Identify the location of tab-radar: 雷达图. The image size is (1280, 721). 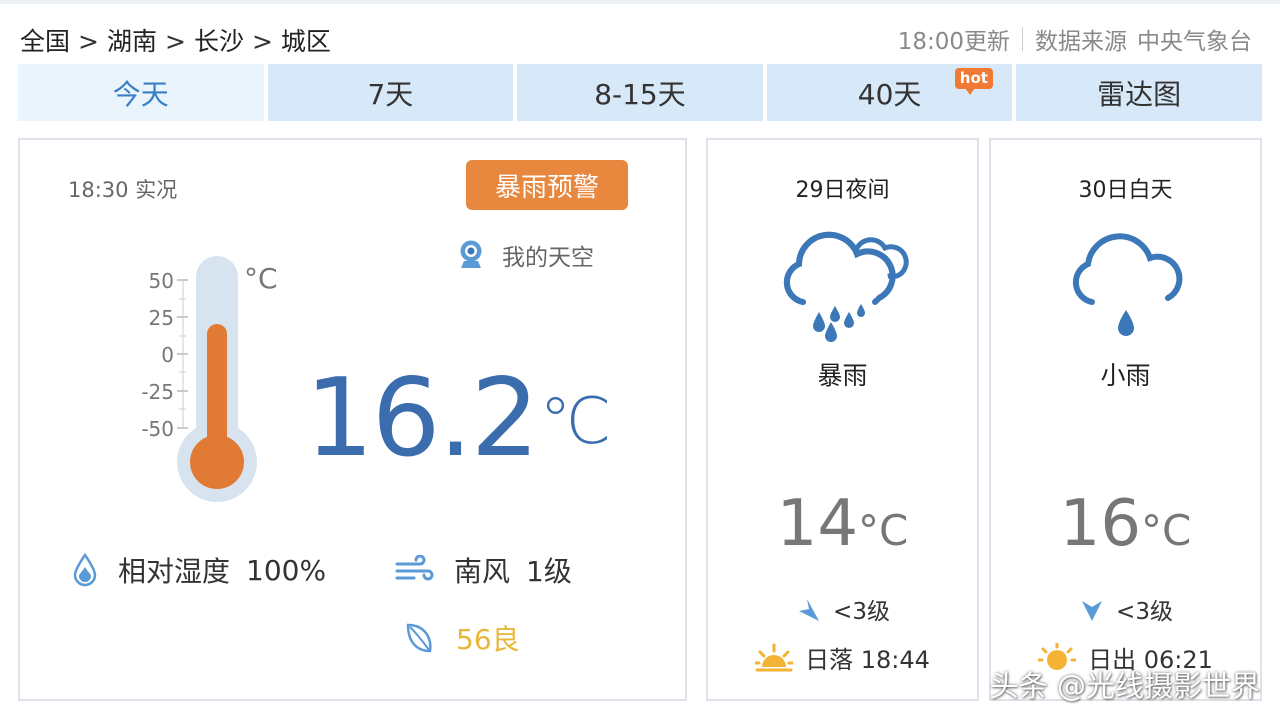
(1139, 92).